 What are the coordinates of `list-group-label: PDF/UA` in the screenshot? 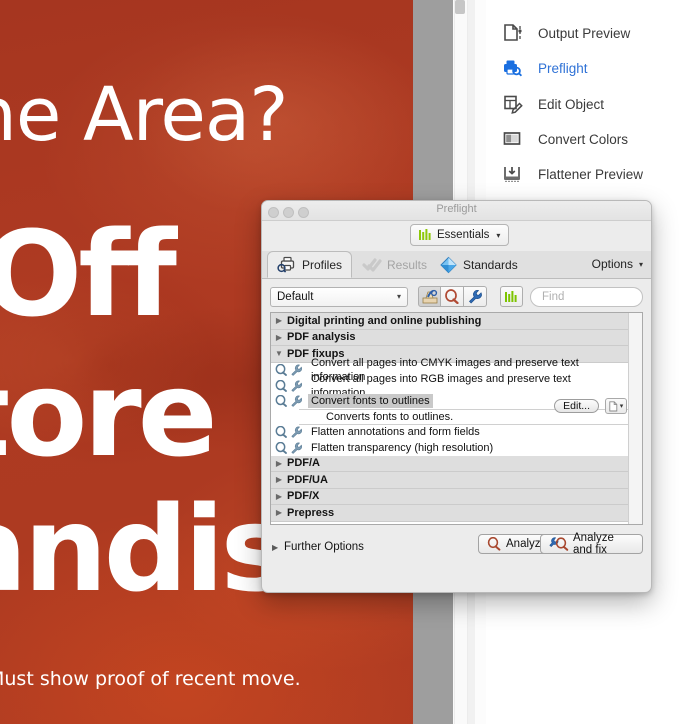 It's located at (307, 479).